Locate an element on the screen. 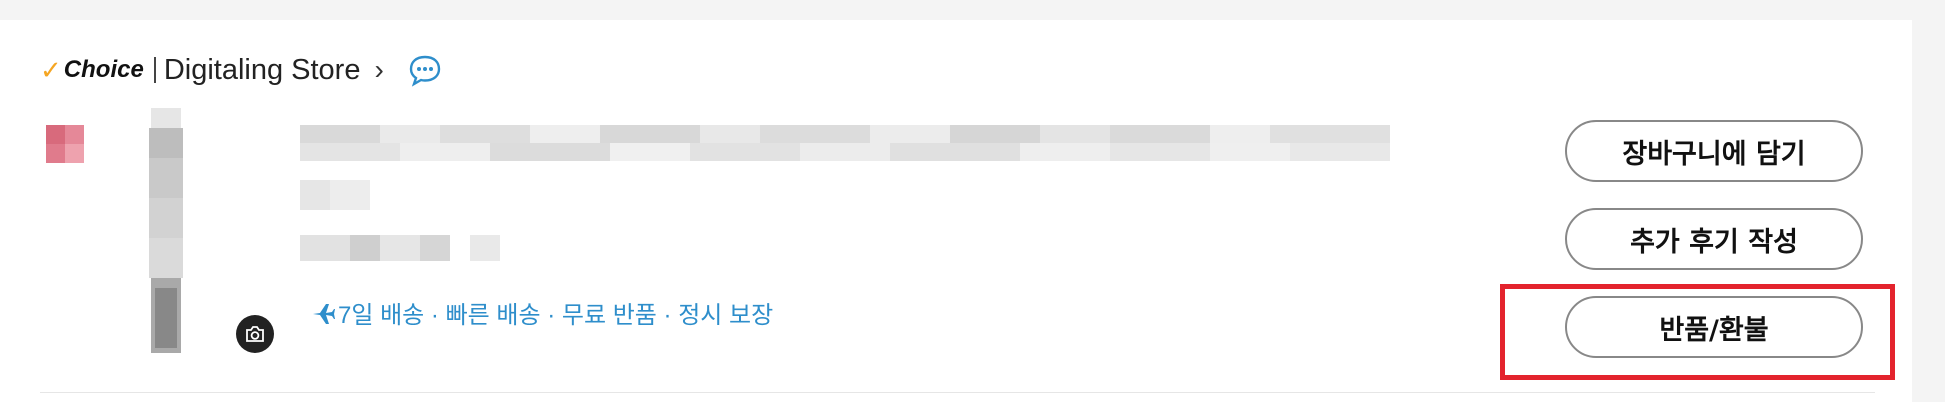 This screenshot has height=402, width=1945. choice-label: Choice is located at coordinates (103, 69).